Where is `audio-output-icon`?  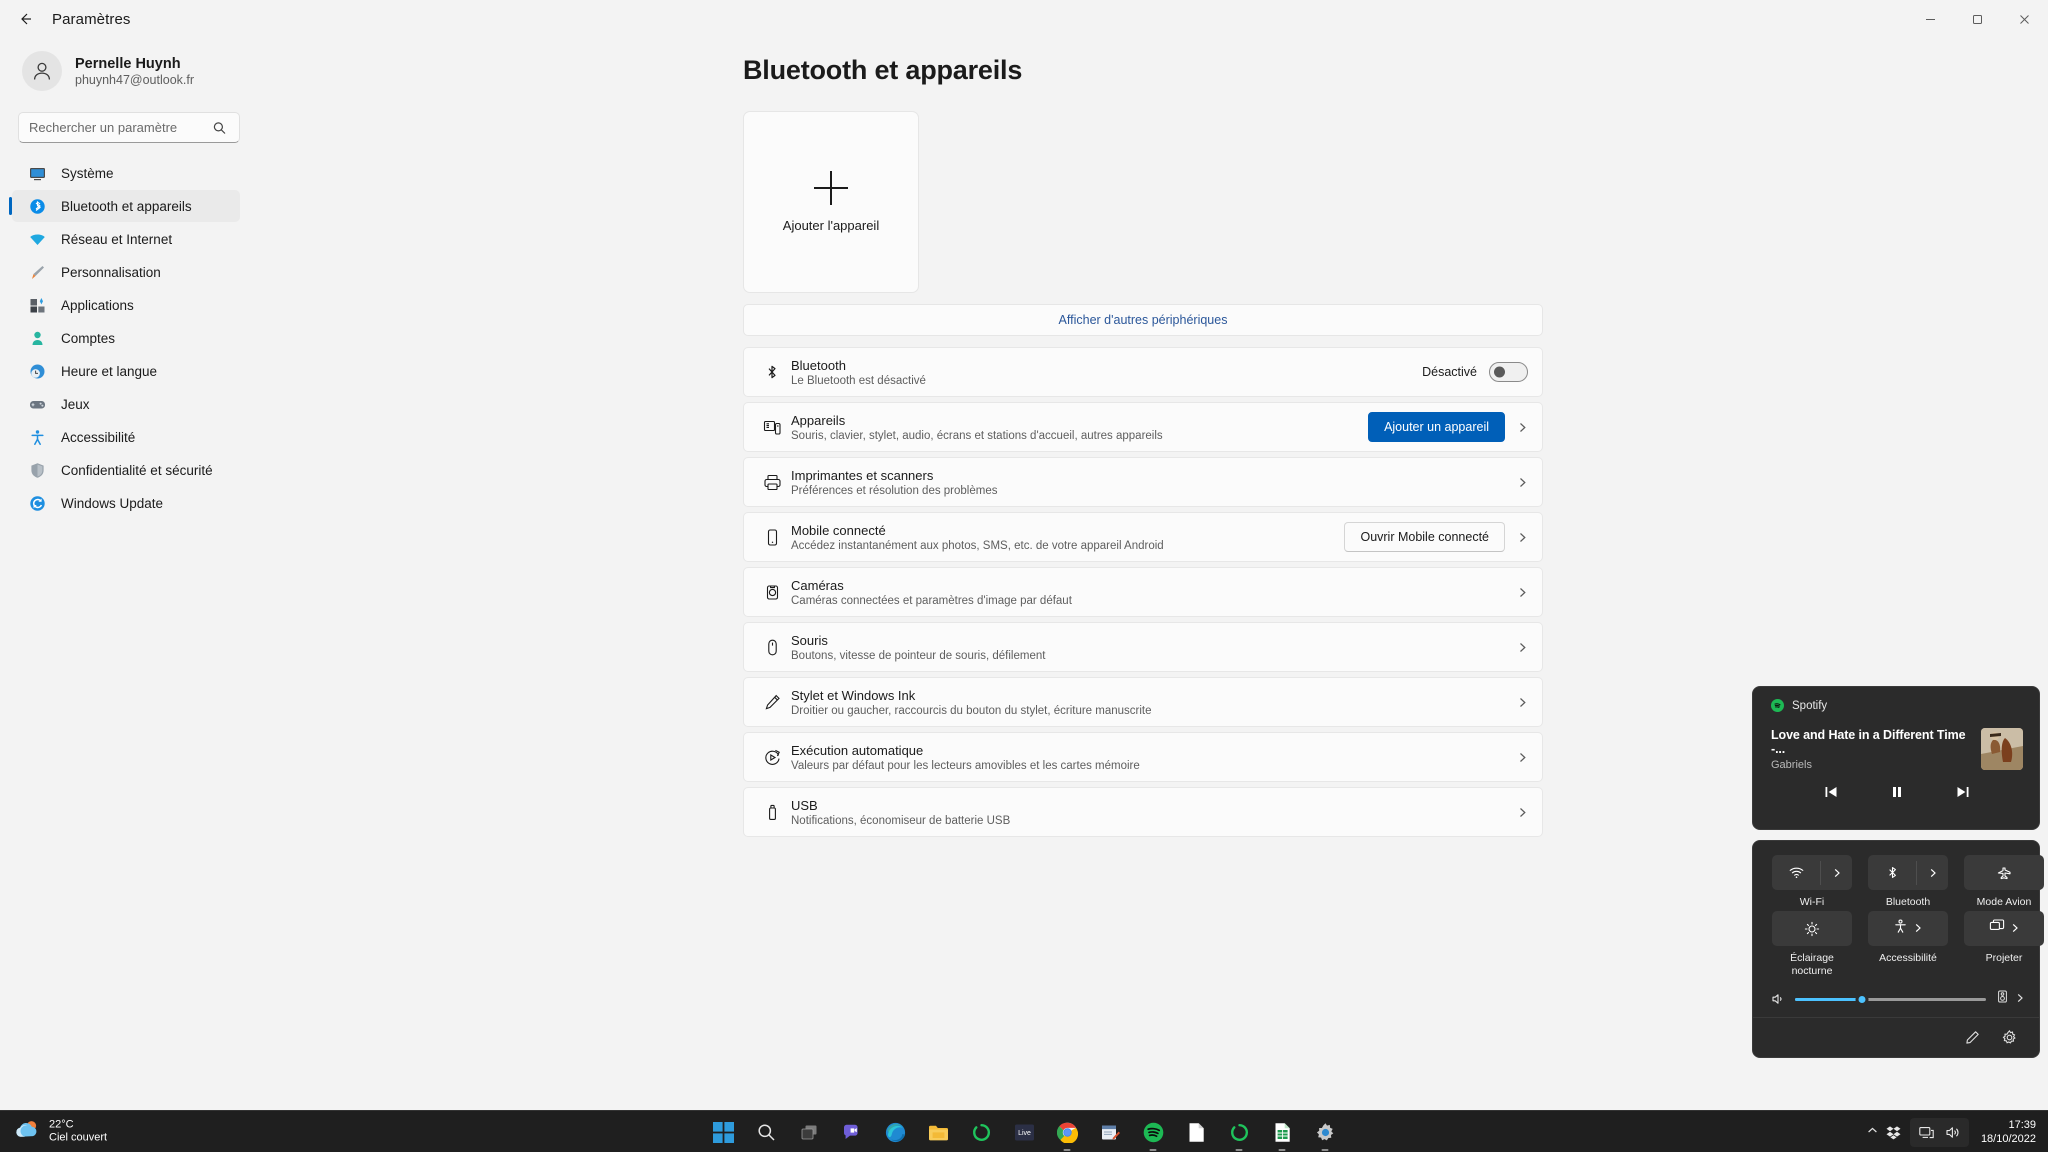
audio-output-icon is located at coordinates (2002, 999).